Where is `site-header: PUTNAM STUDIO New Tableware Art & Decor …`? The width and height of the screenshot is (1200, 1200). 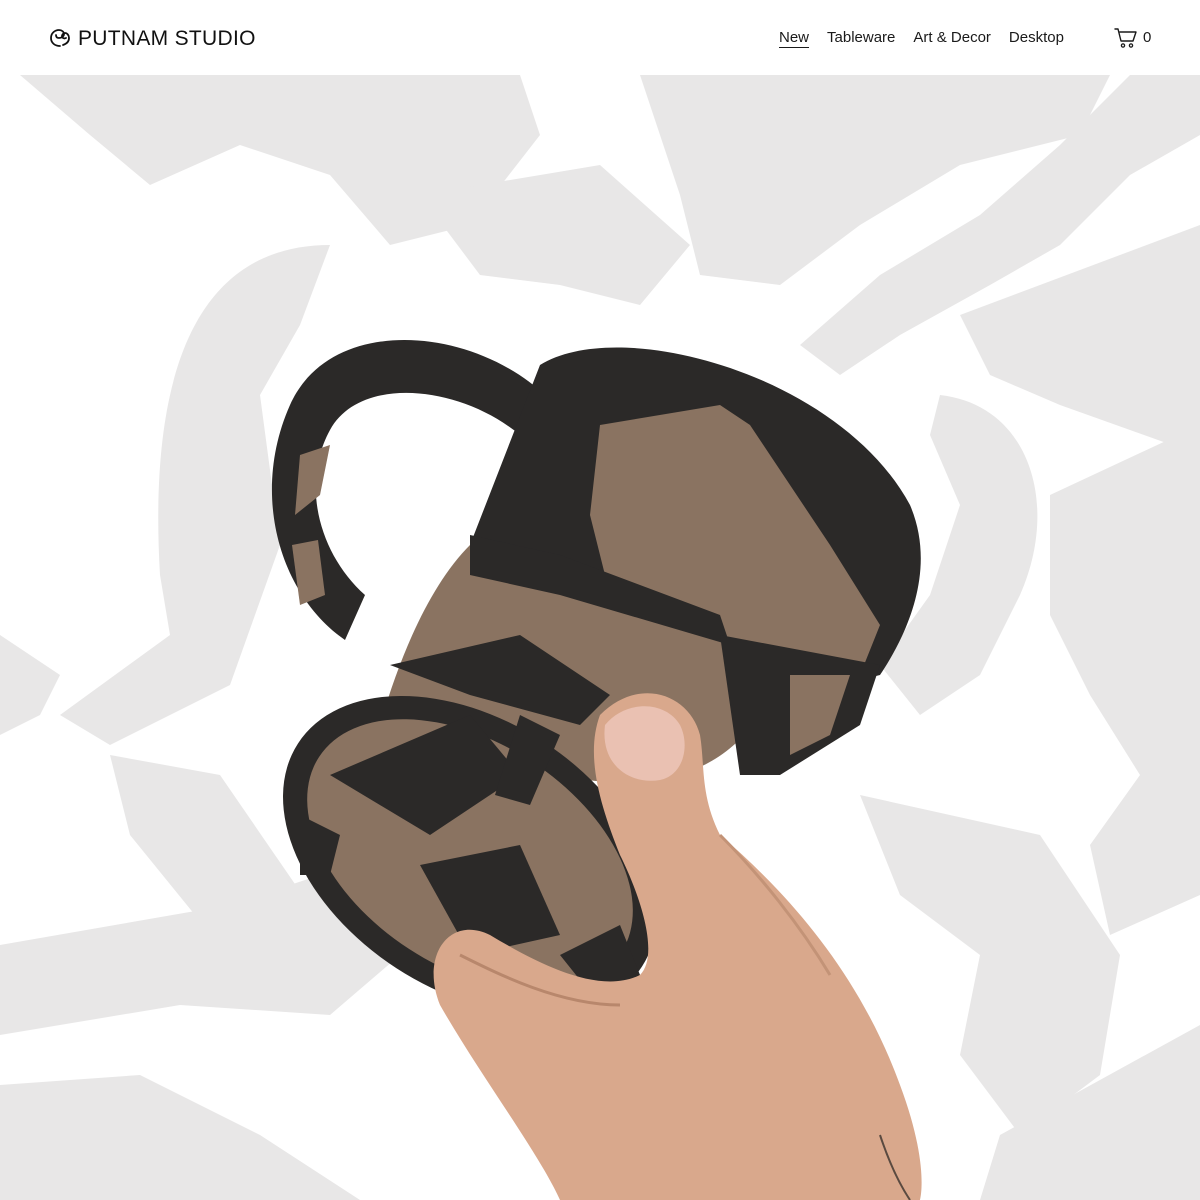
site-header: PUTNAM STUDIO New Tableware Art & Decor … is located at coordinates (600, 37).